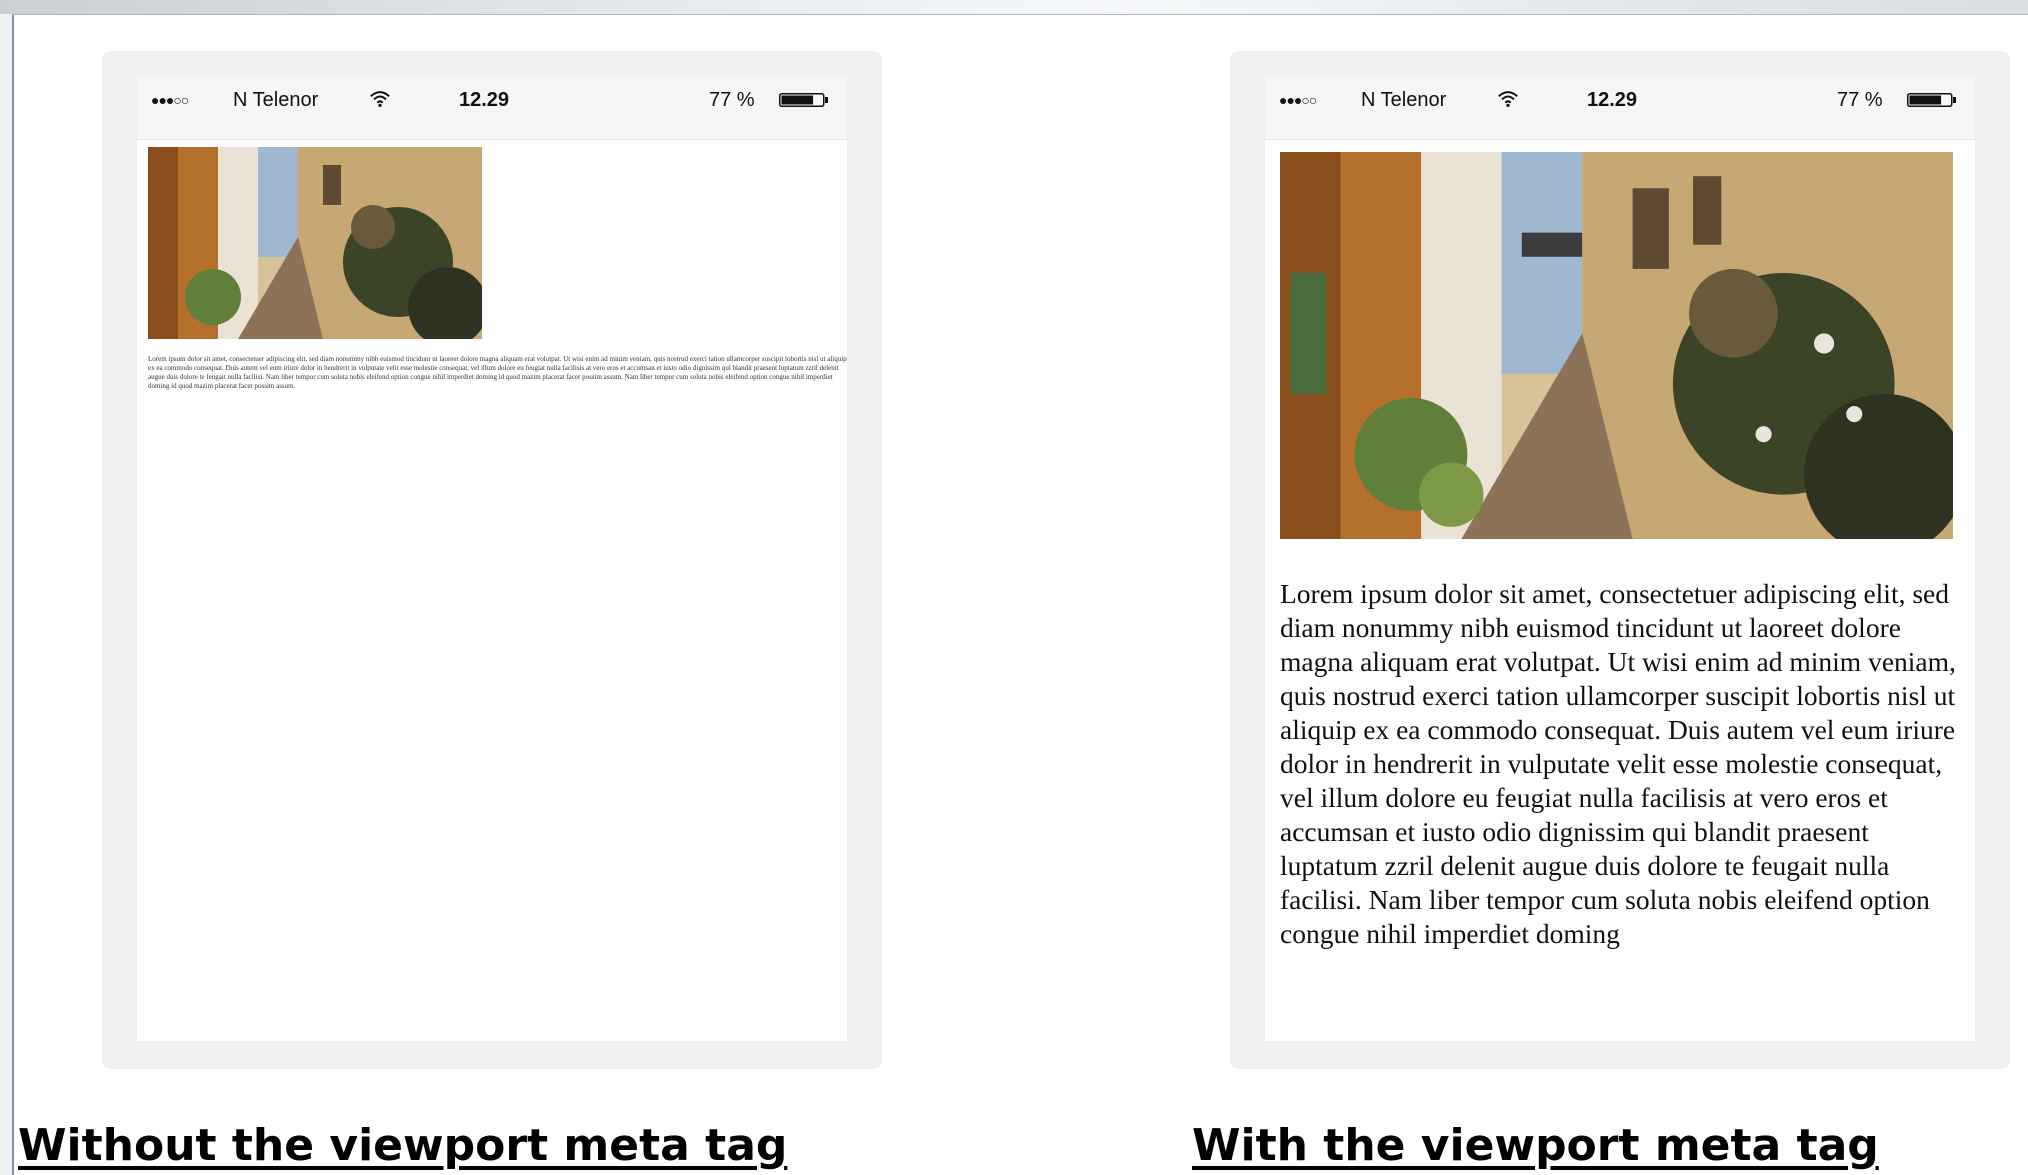 The width and height of the screenshot is (2028, 1175). Describe the element at coordinates (1014, 7) in the screenshot. I see `window-top-edge` at that location.